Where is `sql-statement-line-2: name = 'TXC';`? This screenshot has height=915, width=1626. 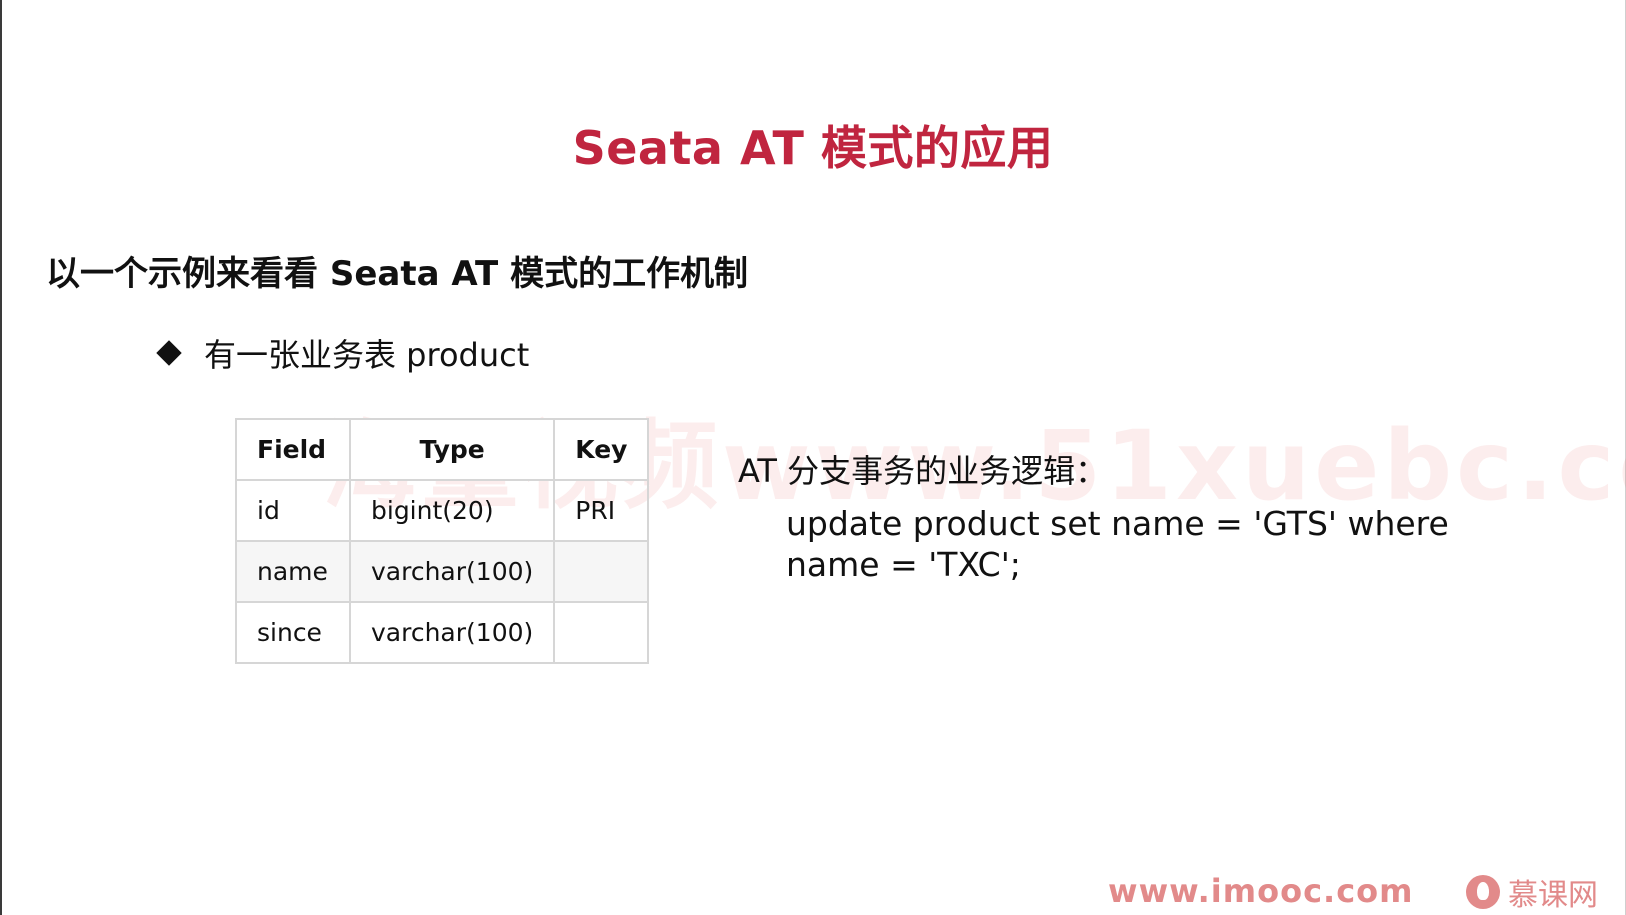
sql-statement-line-2: name = 'TXC'; is located at coordinates (903, 564).